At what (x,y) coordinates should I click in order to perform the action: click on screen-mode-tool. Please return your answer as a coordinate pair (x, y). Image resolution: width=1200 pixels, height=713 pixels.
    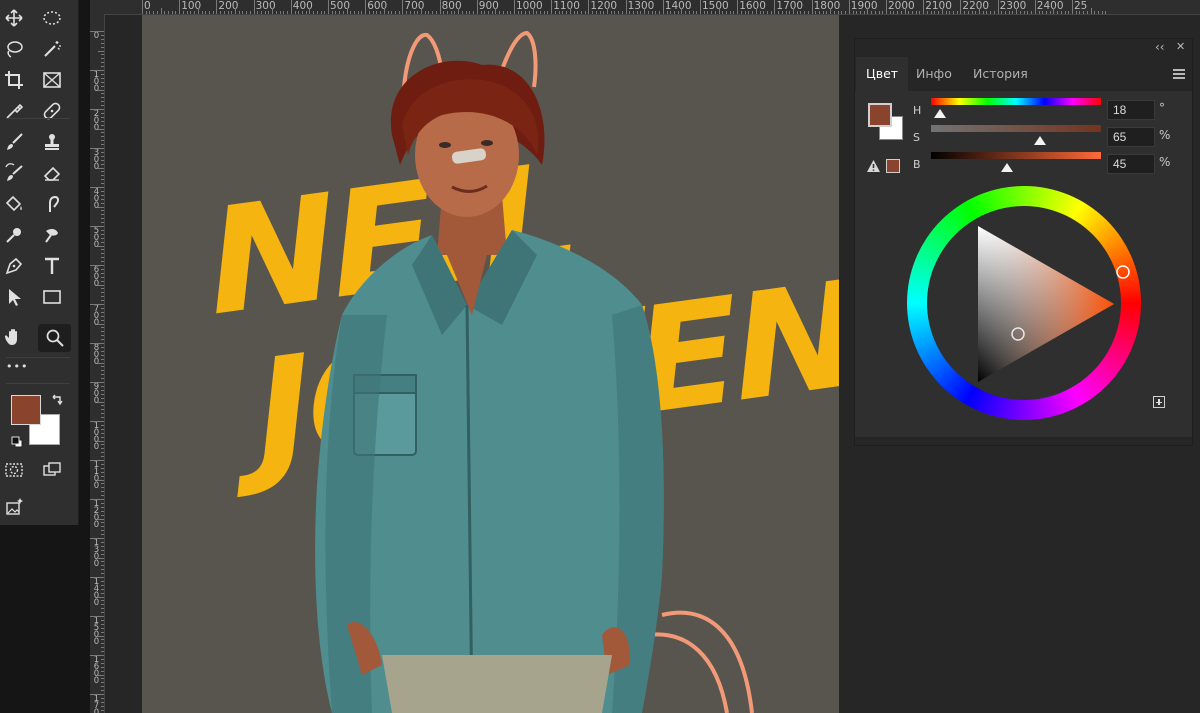
    Looking at the image, I should click on (52, 470).